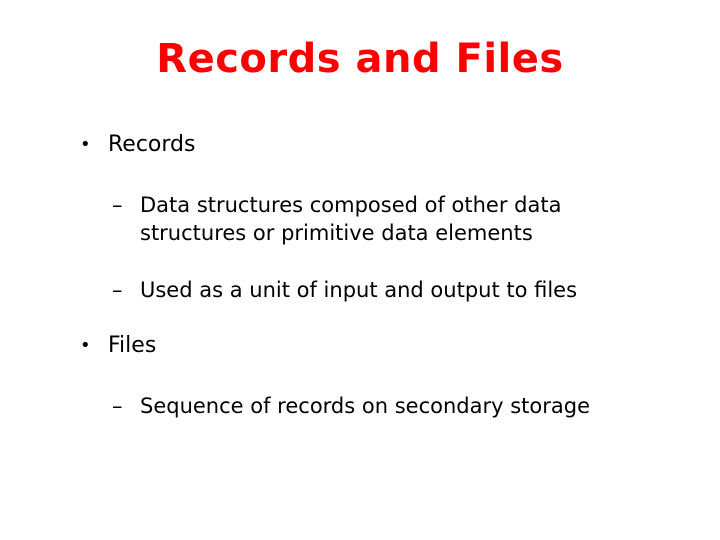  I want to click on subitem-line: Data structures composed of other data, so click(351, 205).